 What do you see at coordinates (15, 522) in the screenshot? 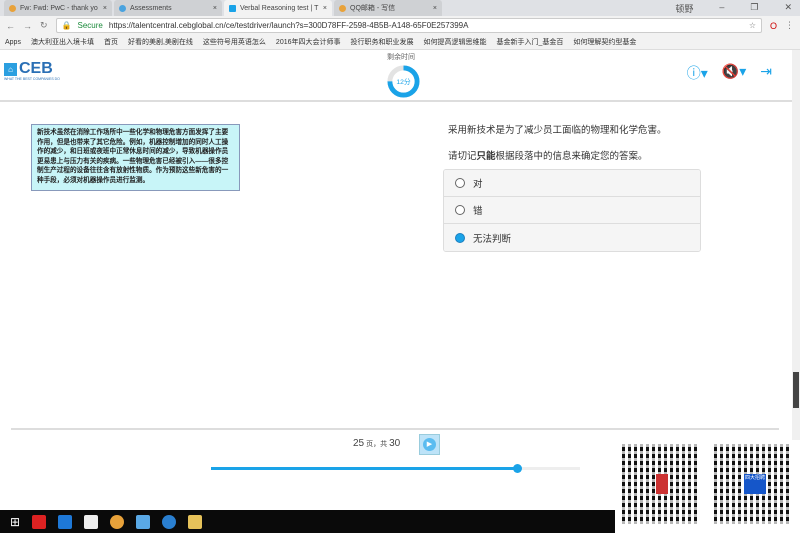
I see `start-icon: ⊞` at bounding box center [15, 522].